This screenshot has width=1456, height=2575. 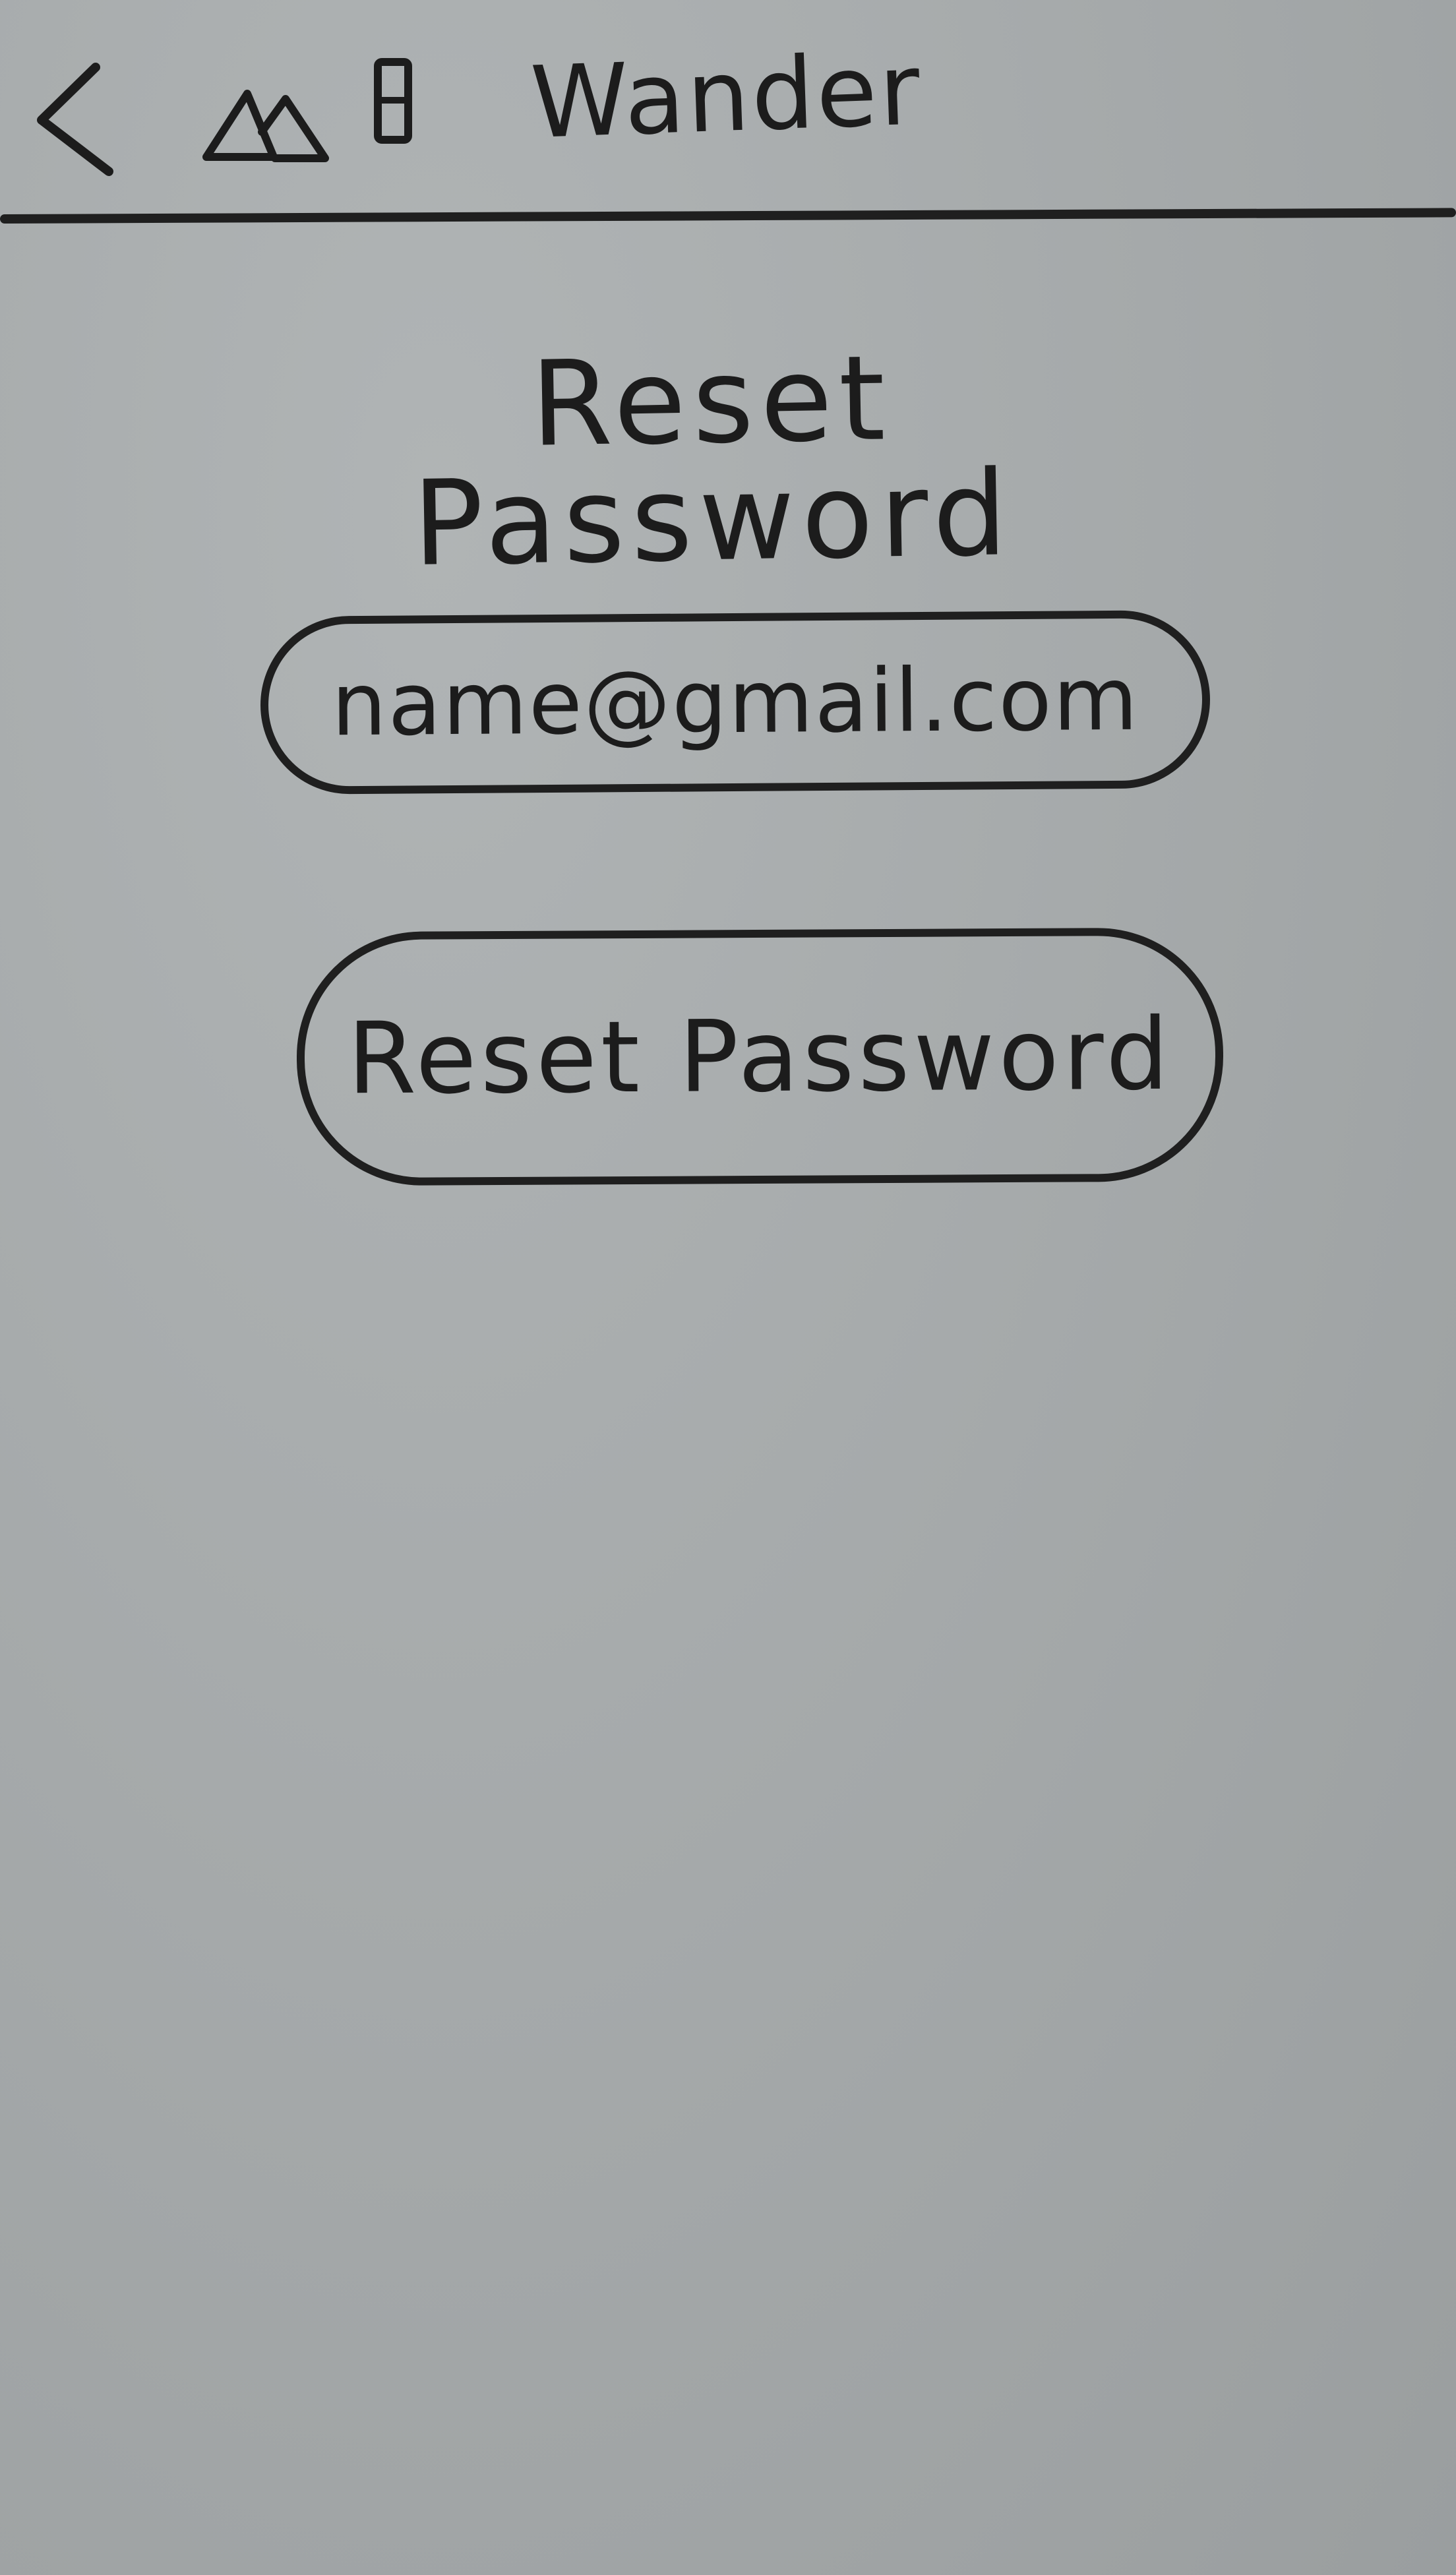 I want to click on reset-password-button-label: Reset Password, so click(x=760, y=1056).